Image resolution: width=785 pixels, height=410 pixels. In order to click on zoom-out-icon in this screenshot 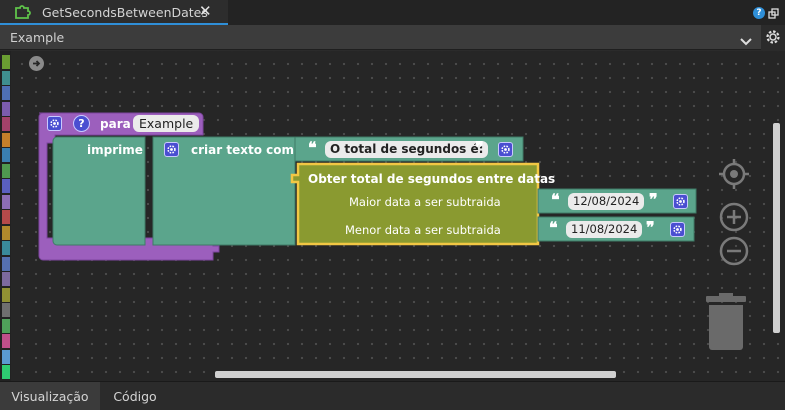, I will do `click(734, 251)`.